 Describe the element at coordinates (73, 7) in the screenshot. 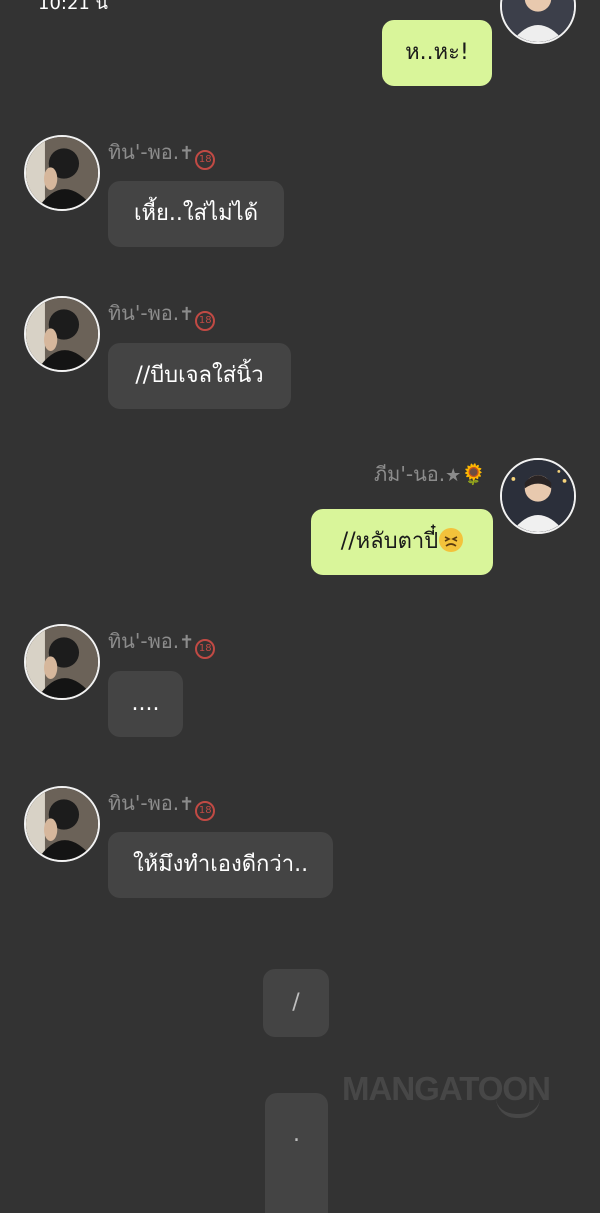

I see `status-time: 10:21 น` at that location.